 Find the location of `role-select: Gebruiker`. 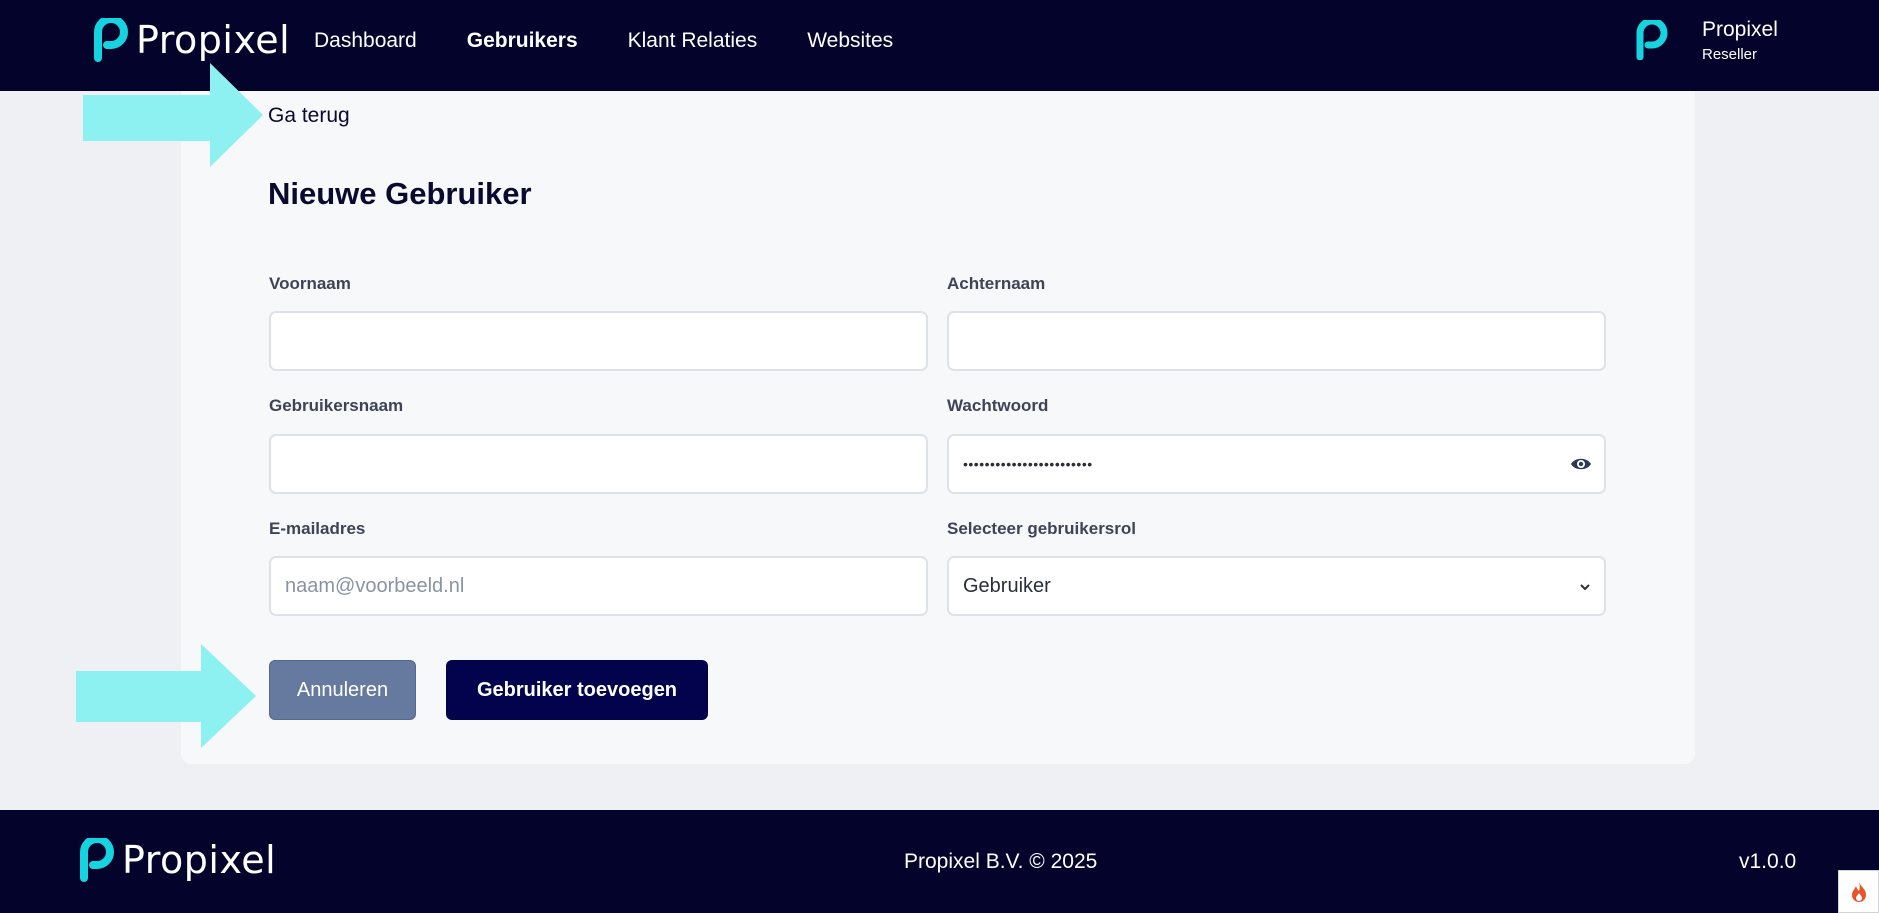

role-select: Gebruiker is located at coordinates (1276, 586).